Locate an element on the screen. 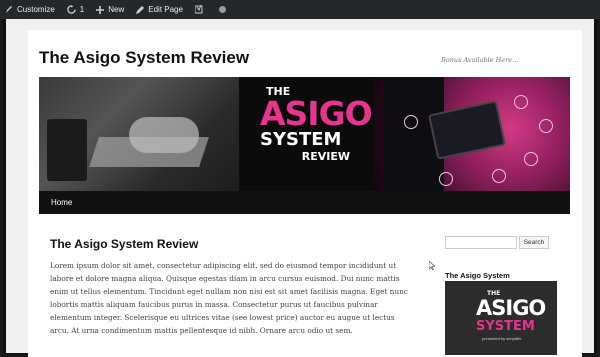 Image resolution: width=600 pixels, height=357 pixels. site-title: The Asigo System Review is located at coordinates (144, 58).